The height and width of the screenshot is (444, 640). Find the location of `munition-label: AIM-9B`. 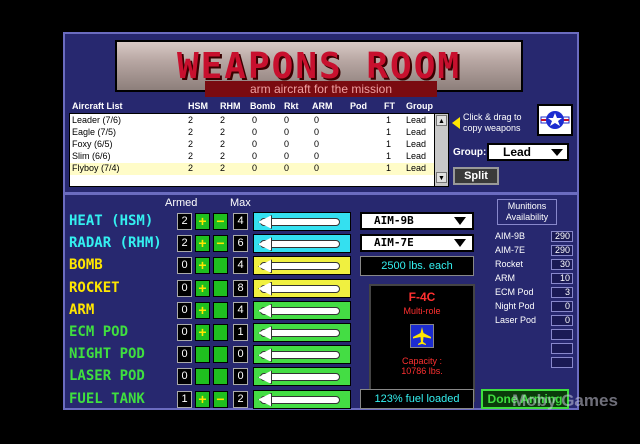

munition-label: AIM-9B is located at coordinates (510, 236).